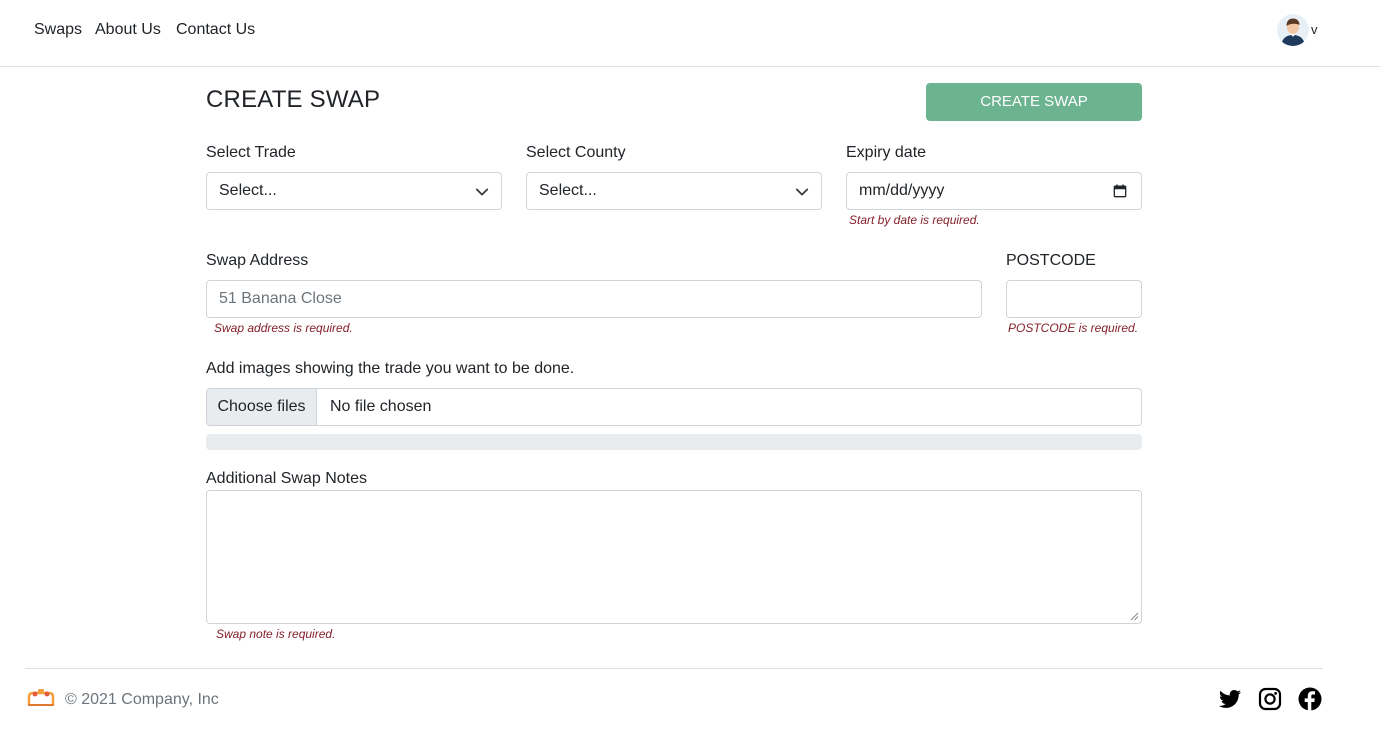 This screenshot has height=755, width=1380. What do you see at coordinates (674, 407) in the screenshot?
I see `file-input: Choose files No file chosen` at bounding box center [674, 407].